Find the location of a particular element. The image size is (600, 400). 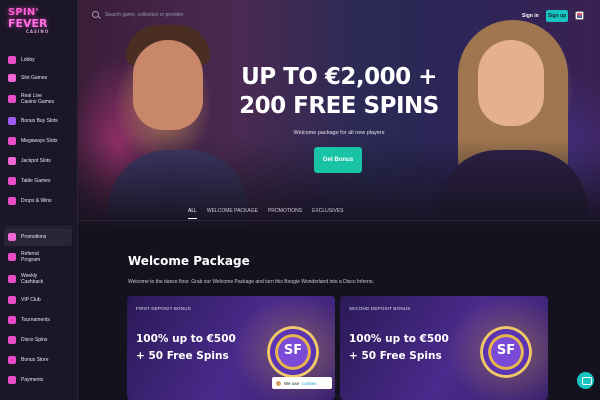

sidebar-item-slot-games: Slot Games is located at coordinates (38, 78).